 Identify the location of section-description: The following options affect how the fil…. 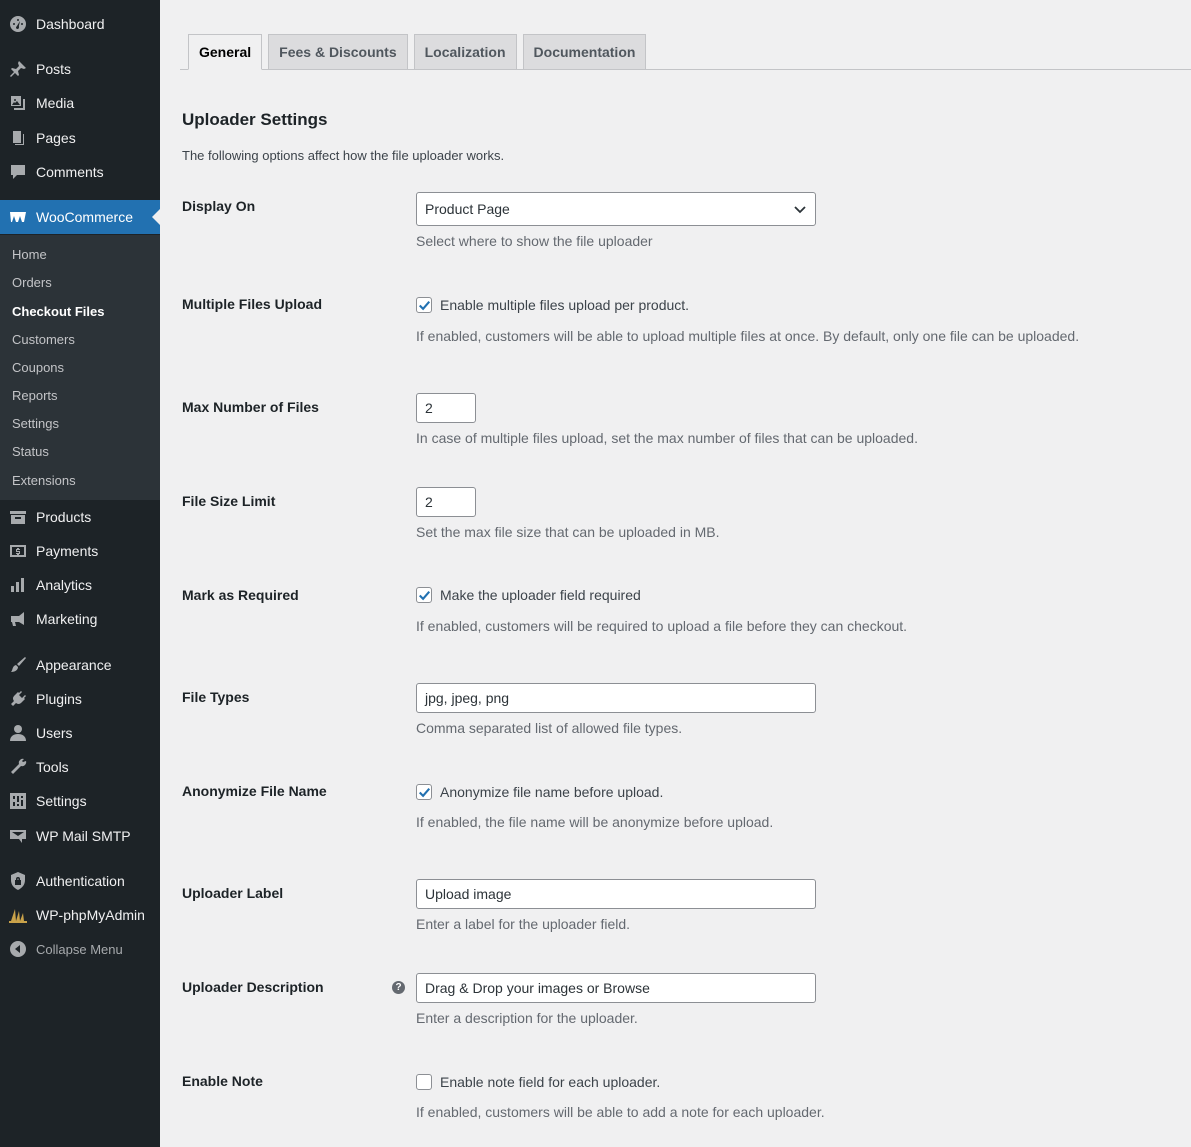
(343, 155).